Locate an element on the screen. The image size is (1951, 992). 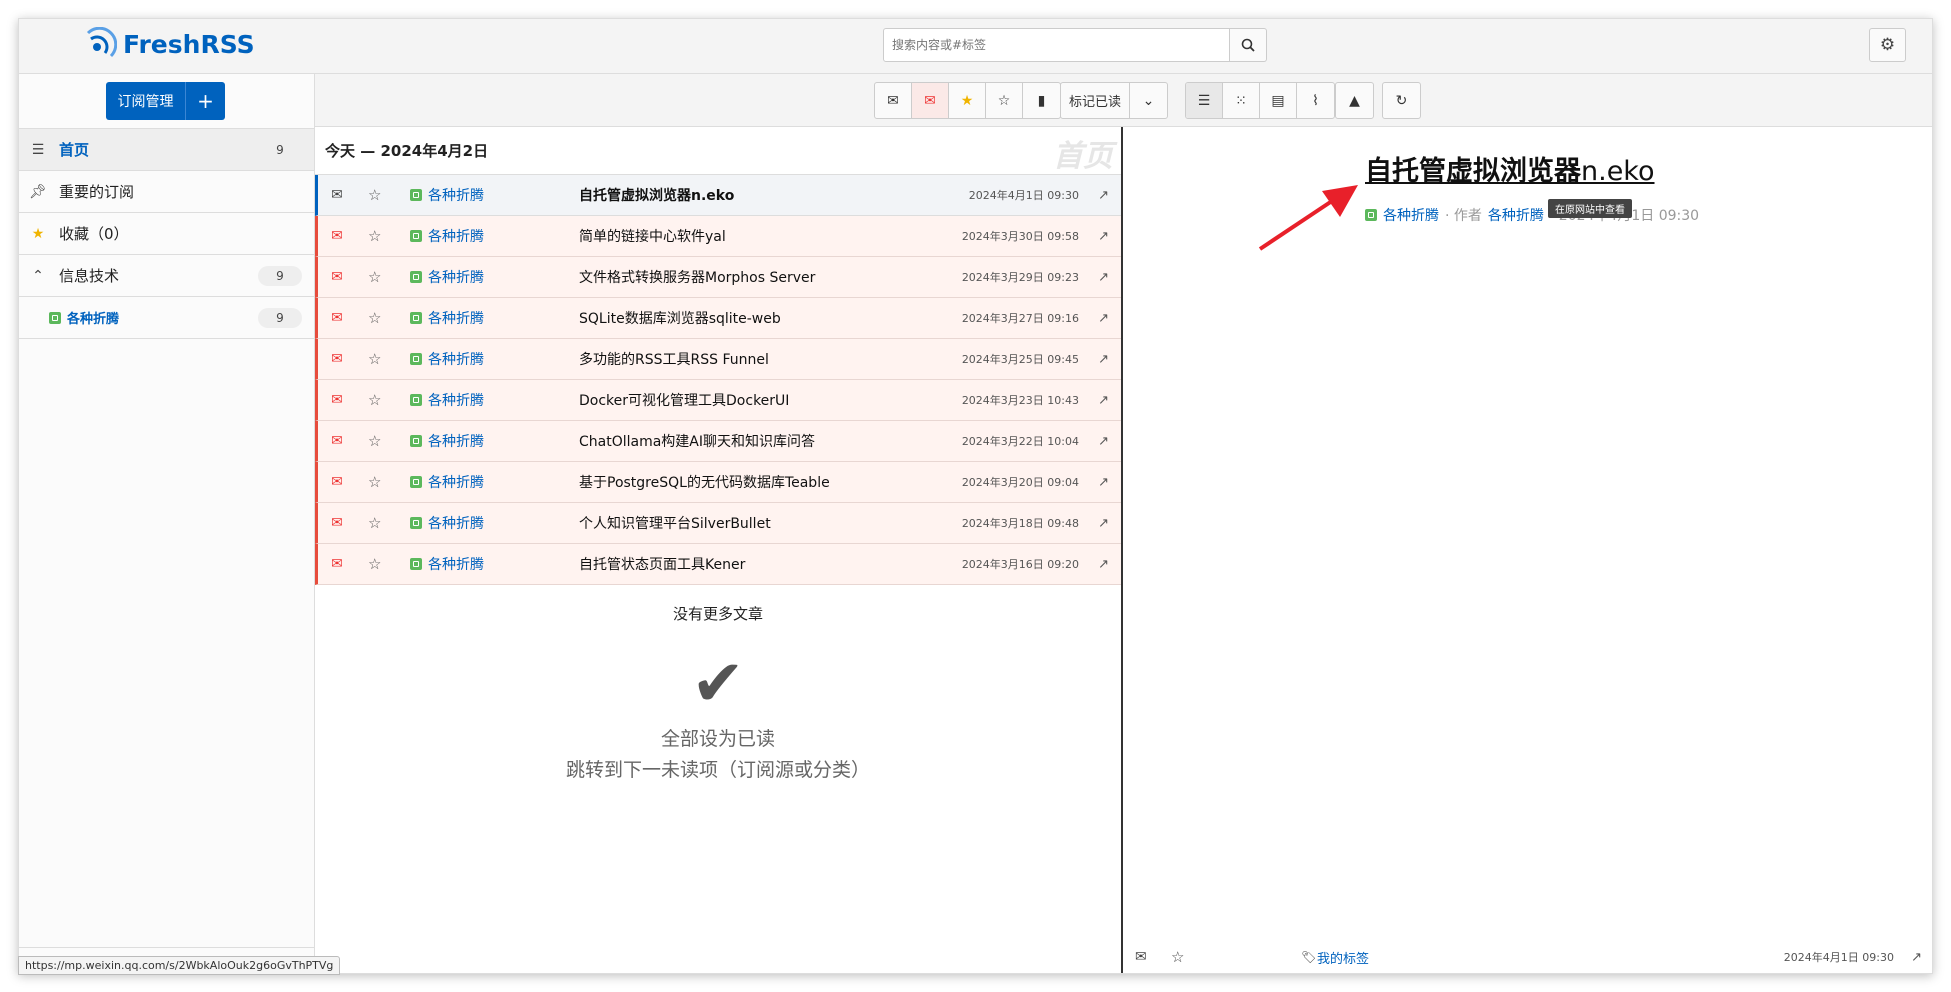
chevron-up-icon: ⌃ is located at coordinates (38, 276).